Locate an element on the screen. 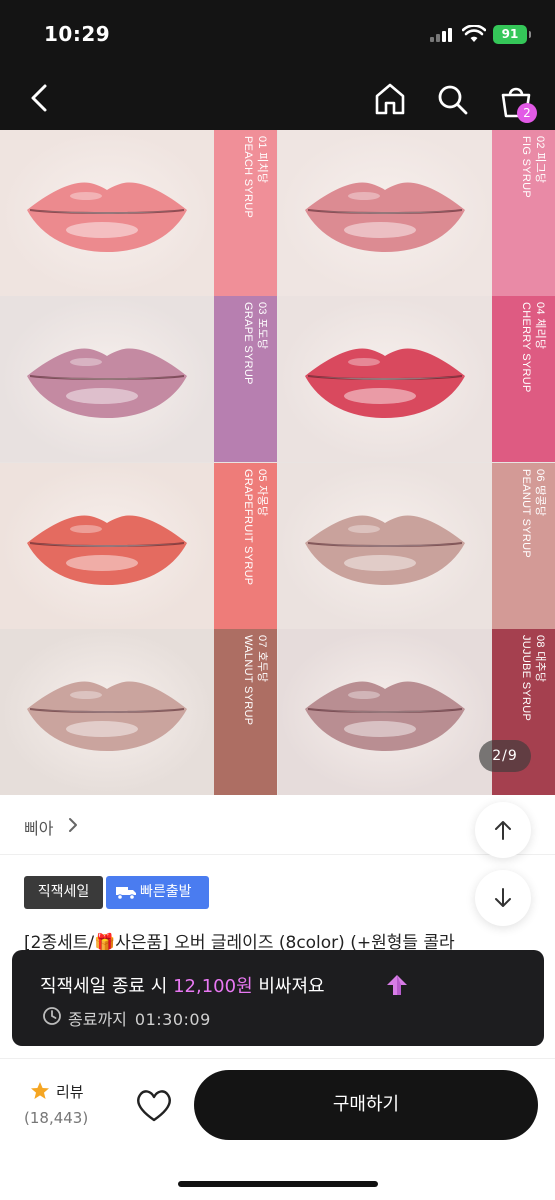 This screenshot has height=1200, width=555. arrow-down-icon is located at coordinates (503, 897).